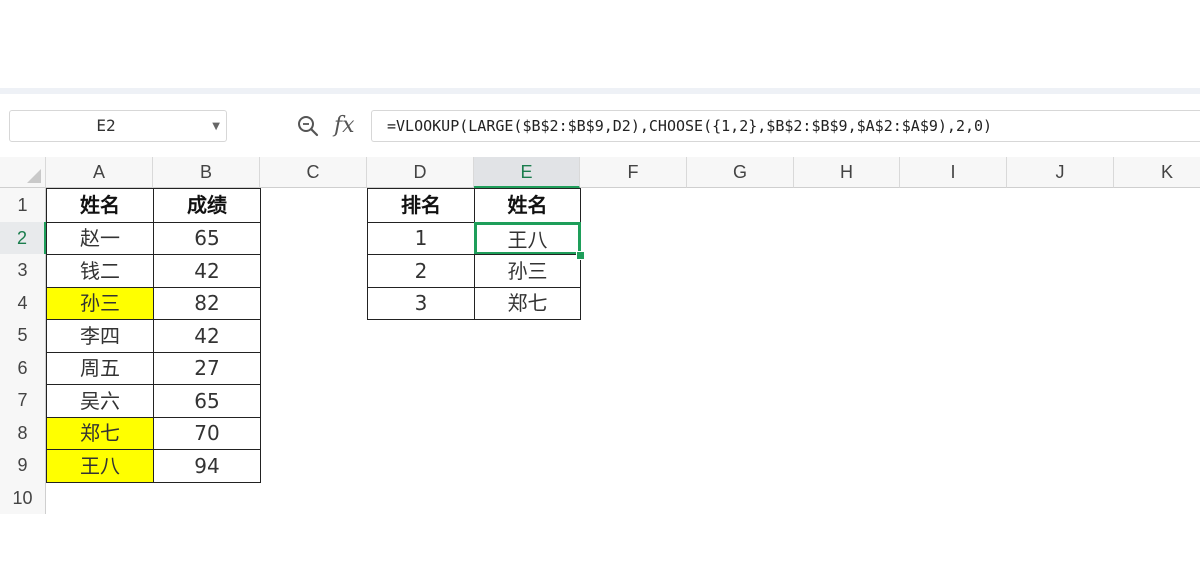 The image size is (1200, 570). Describe the element at coordinates (100, 368) in the screenshot. I see `name-cell: 周五` at that location.